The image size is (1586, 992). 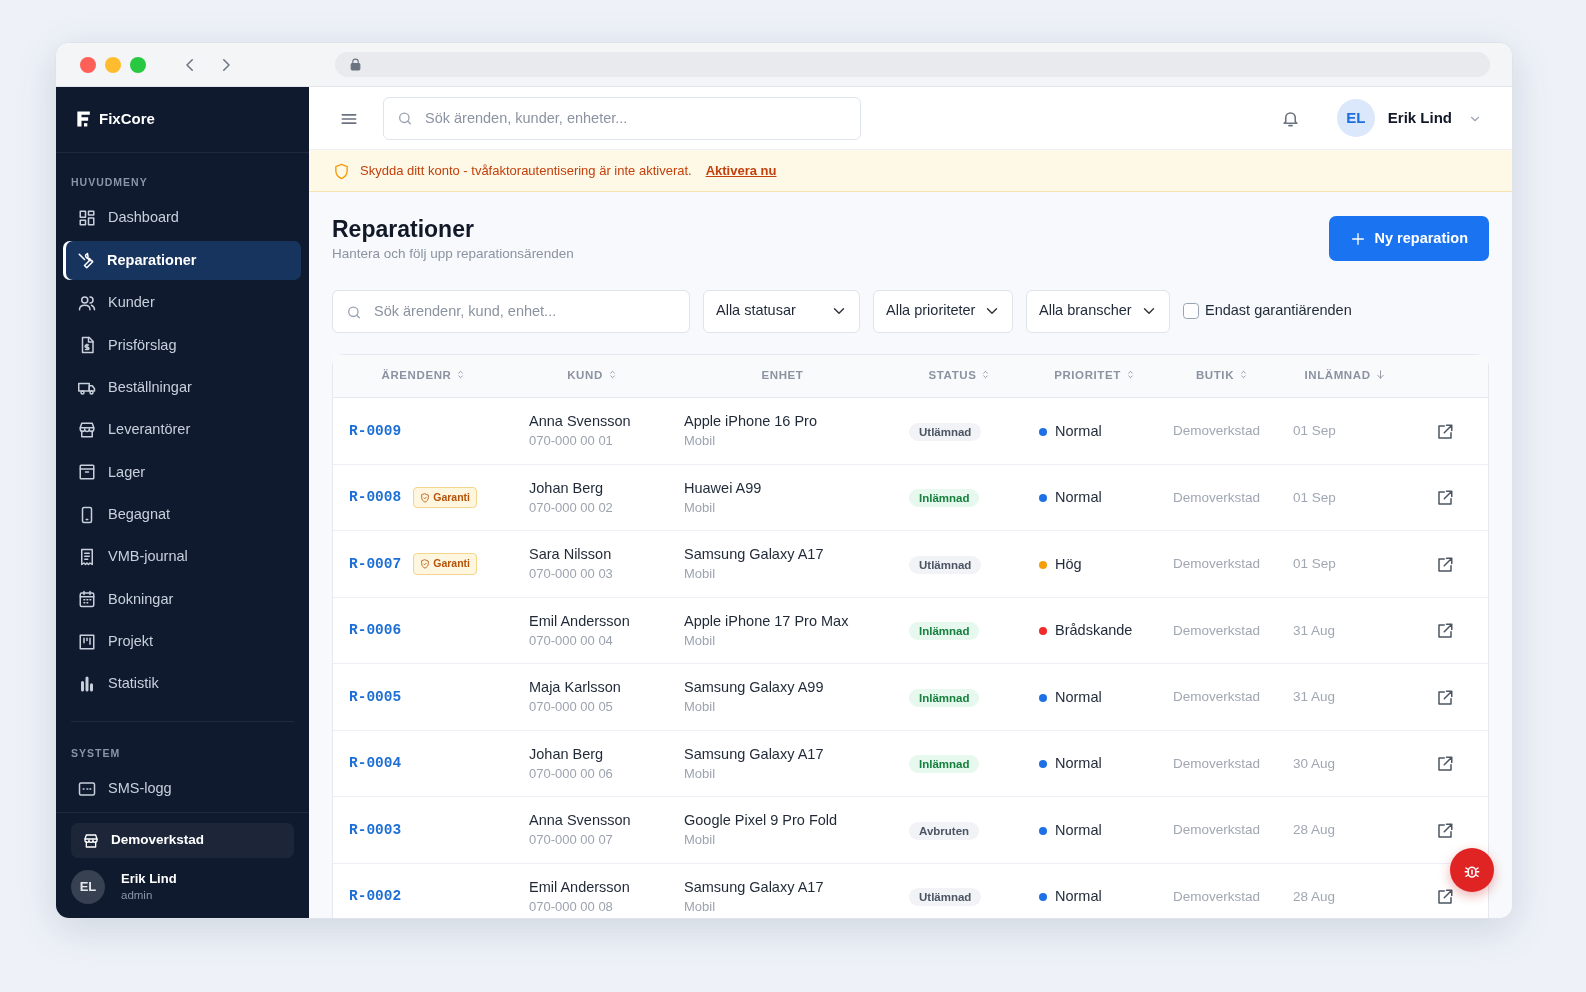 I want to click on sidebar-item: Beställningar, so click(x=182, y=388).